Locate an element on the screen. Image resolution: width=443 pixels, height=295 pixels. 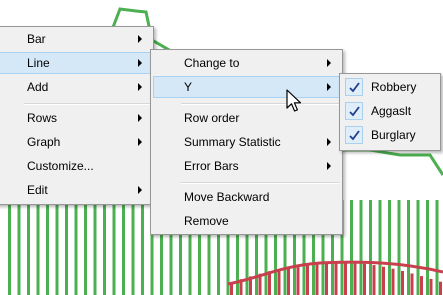
menu-item-summary-statistic: Summary Statistic is located at coordinates (246, 142).